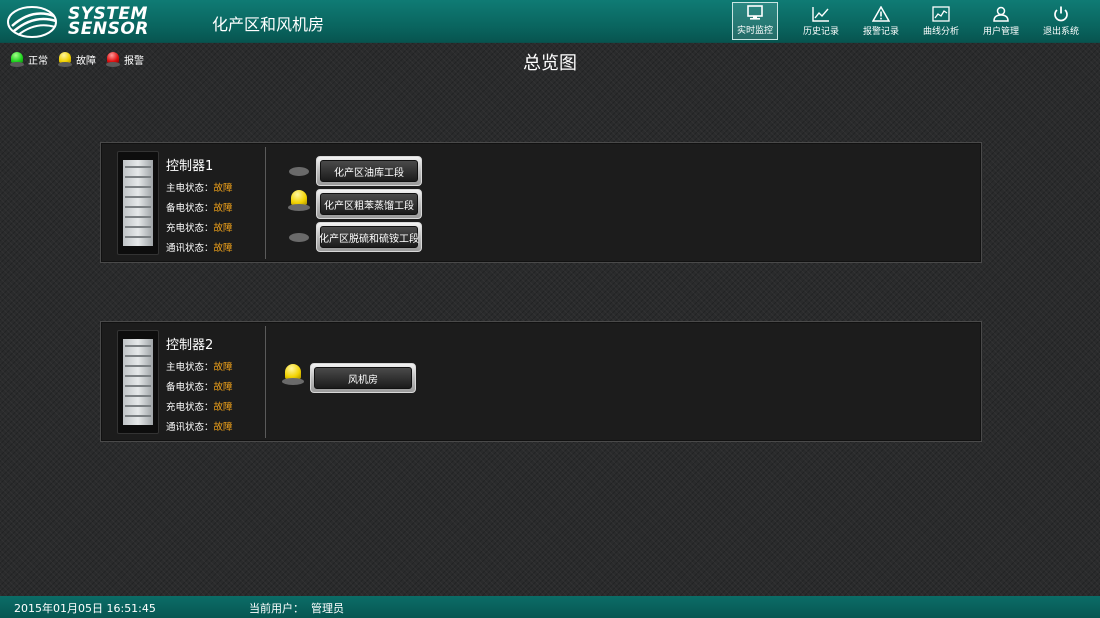 This screenshot has height=618, width=1100. I want to click on nav-alarm-records: 报警记录, so click(881, 21).